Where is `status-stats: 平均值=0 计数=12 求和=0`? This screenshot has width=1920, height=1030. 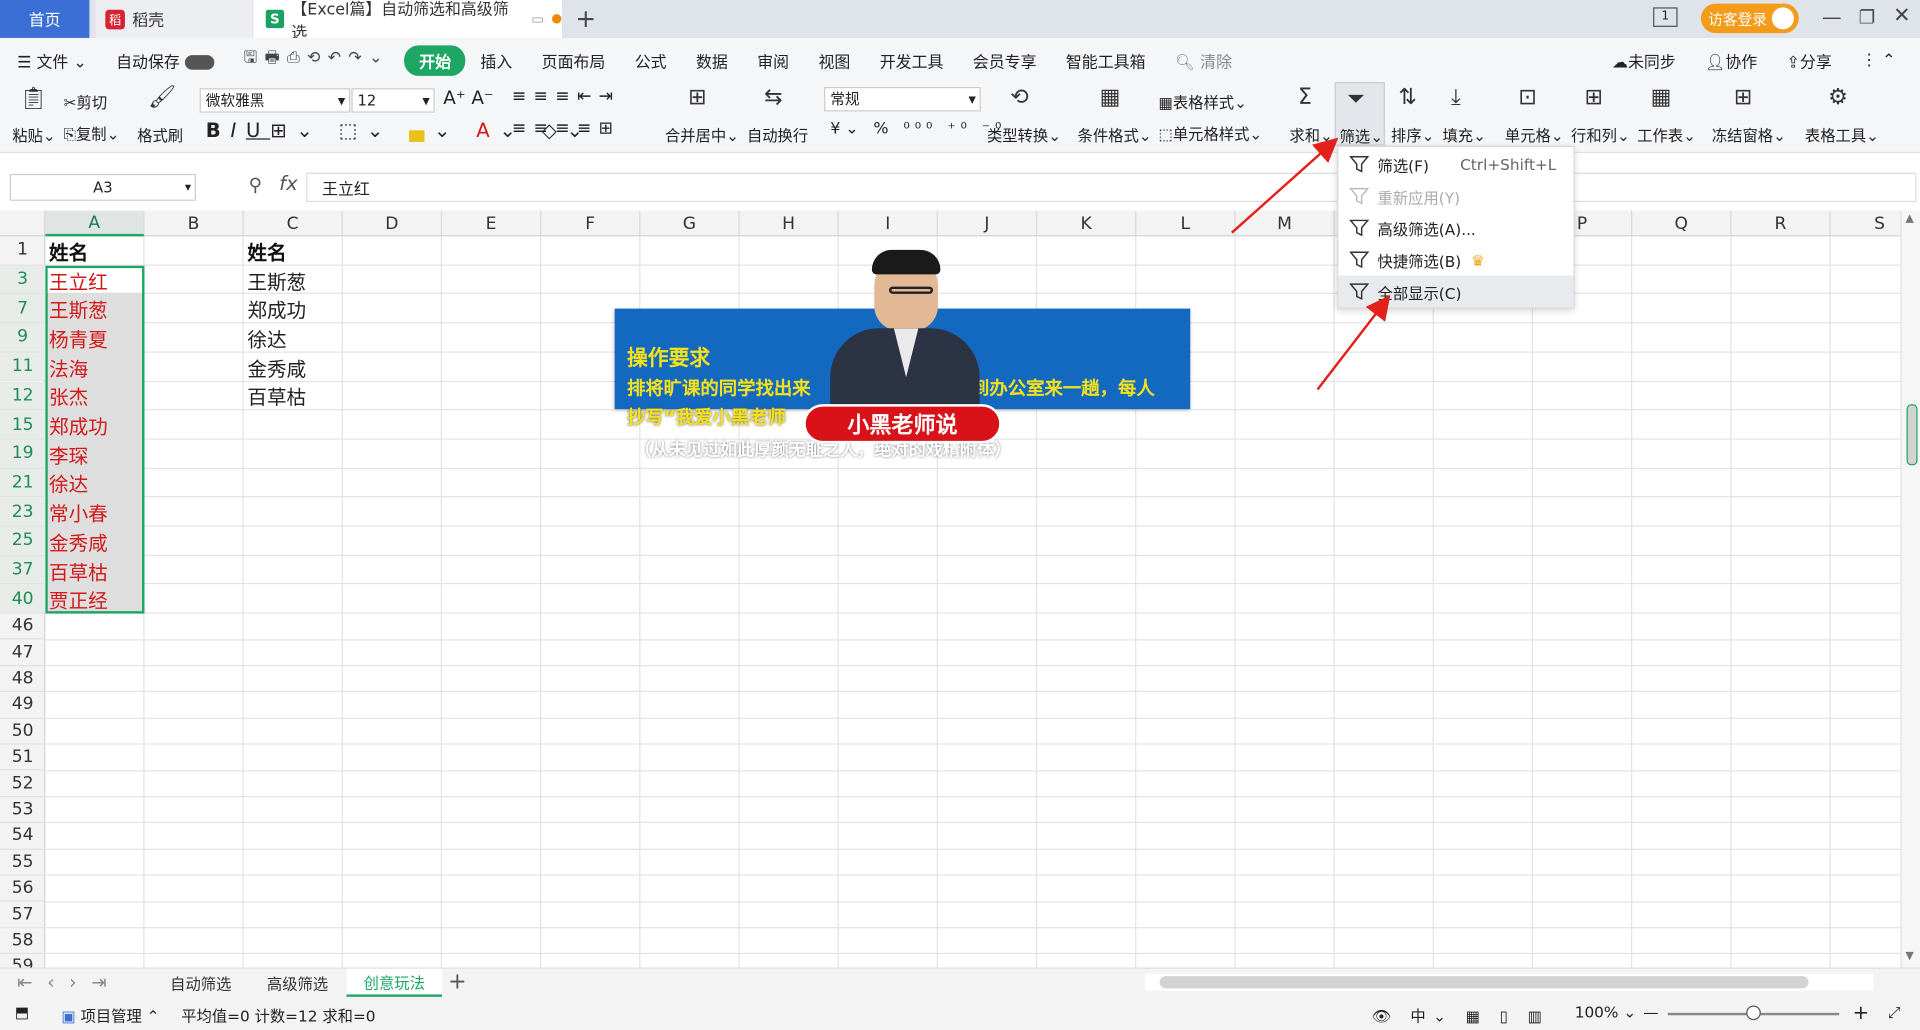
status-stats: 平均值=0 计数=12 求和=0 is located at coordinates (278, 1016).